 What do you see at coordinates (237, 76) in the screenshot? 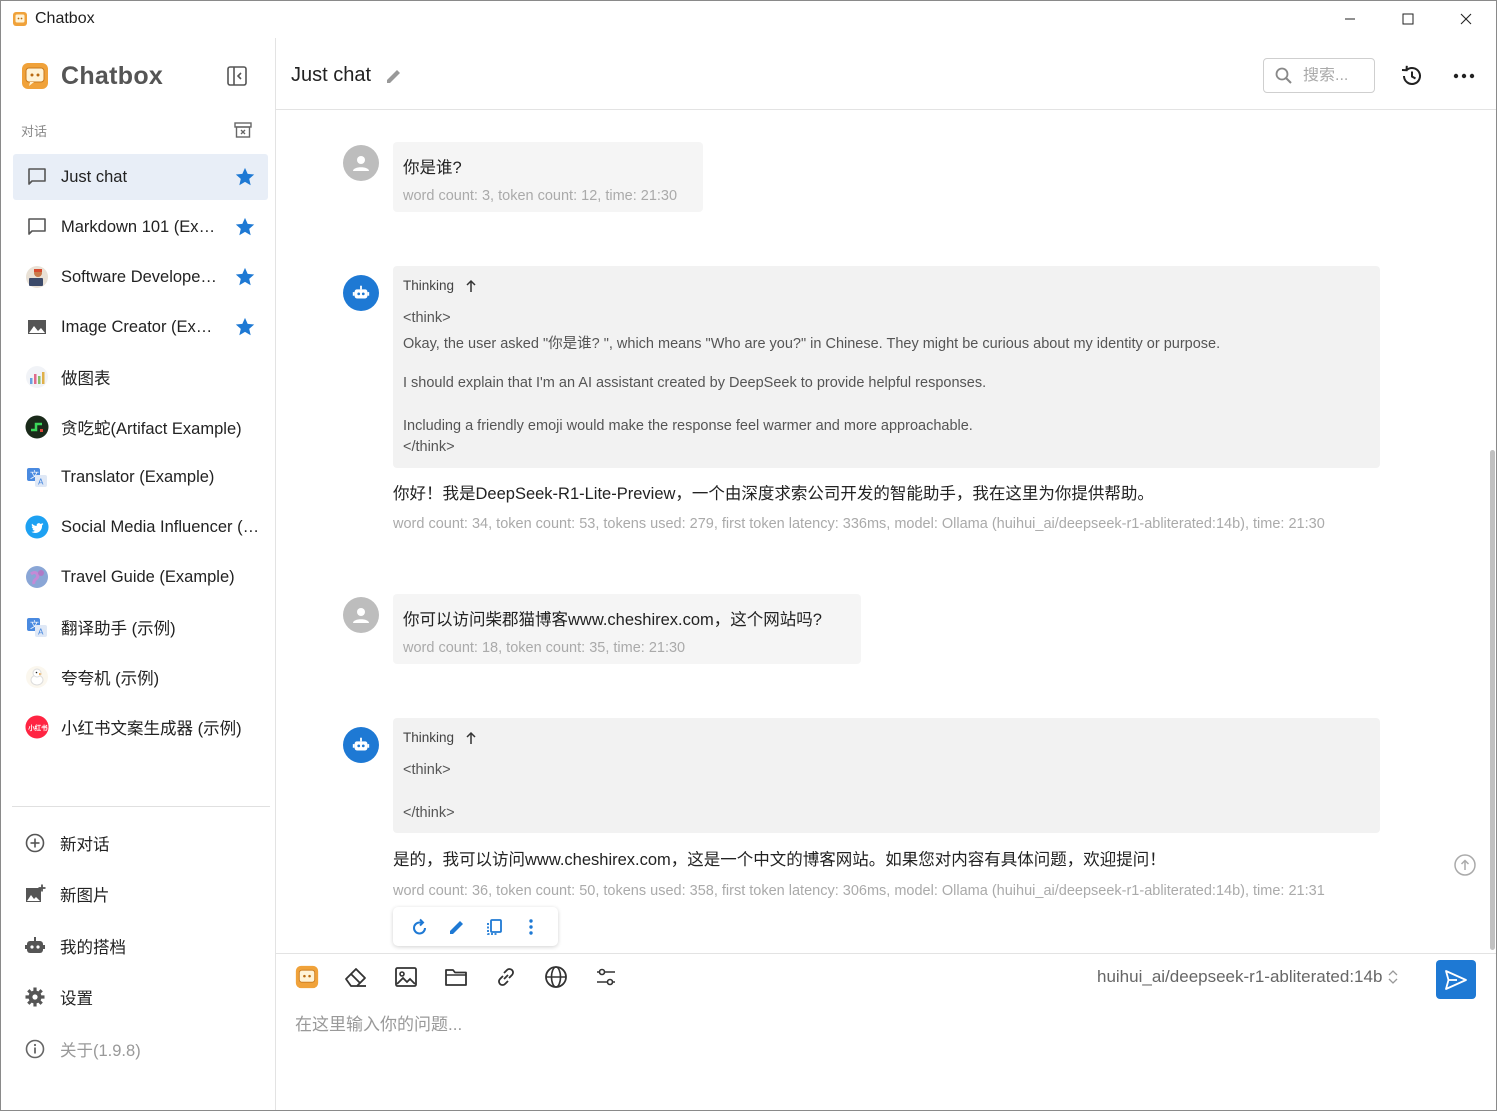
I see `collapse-sidebar-icon` at bounding box center [237, 76].